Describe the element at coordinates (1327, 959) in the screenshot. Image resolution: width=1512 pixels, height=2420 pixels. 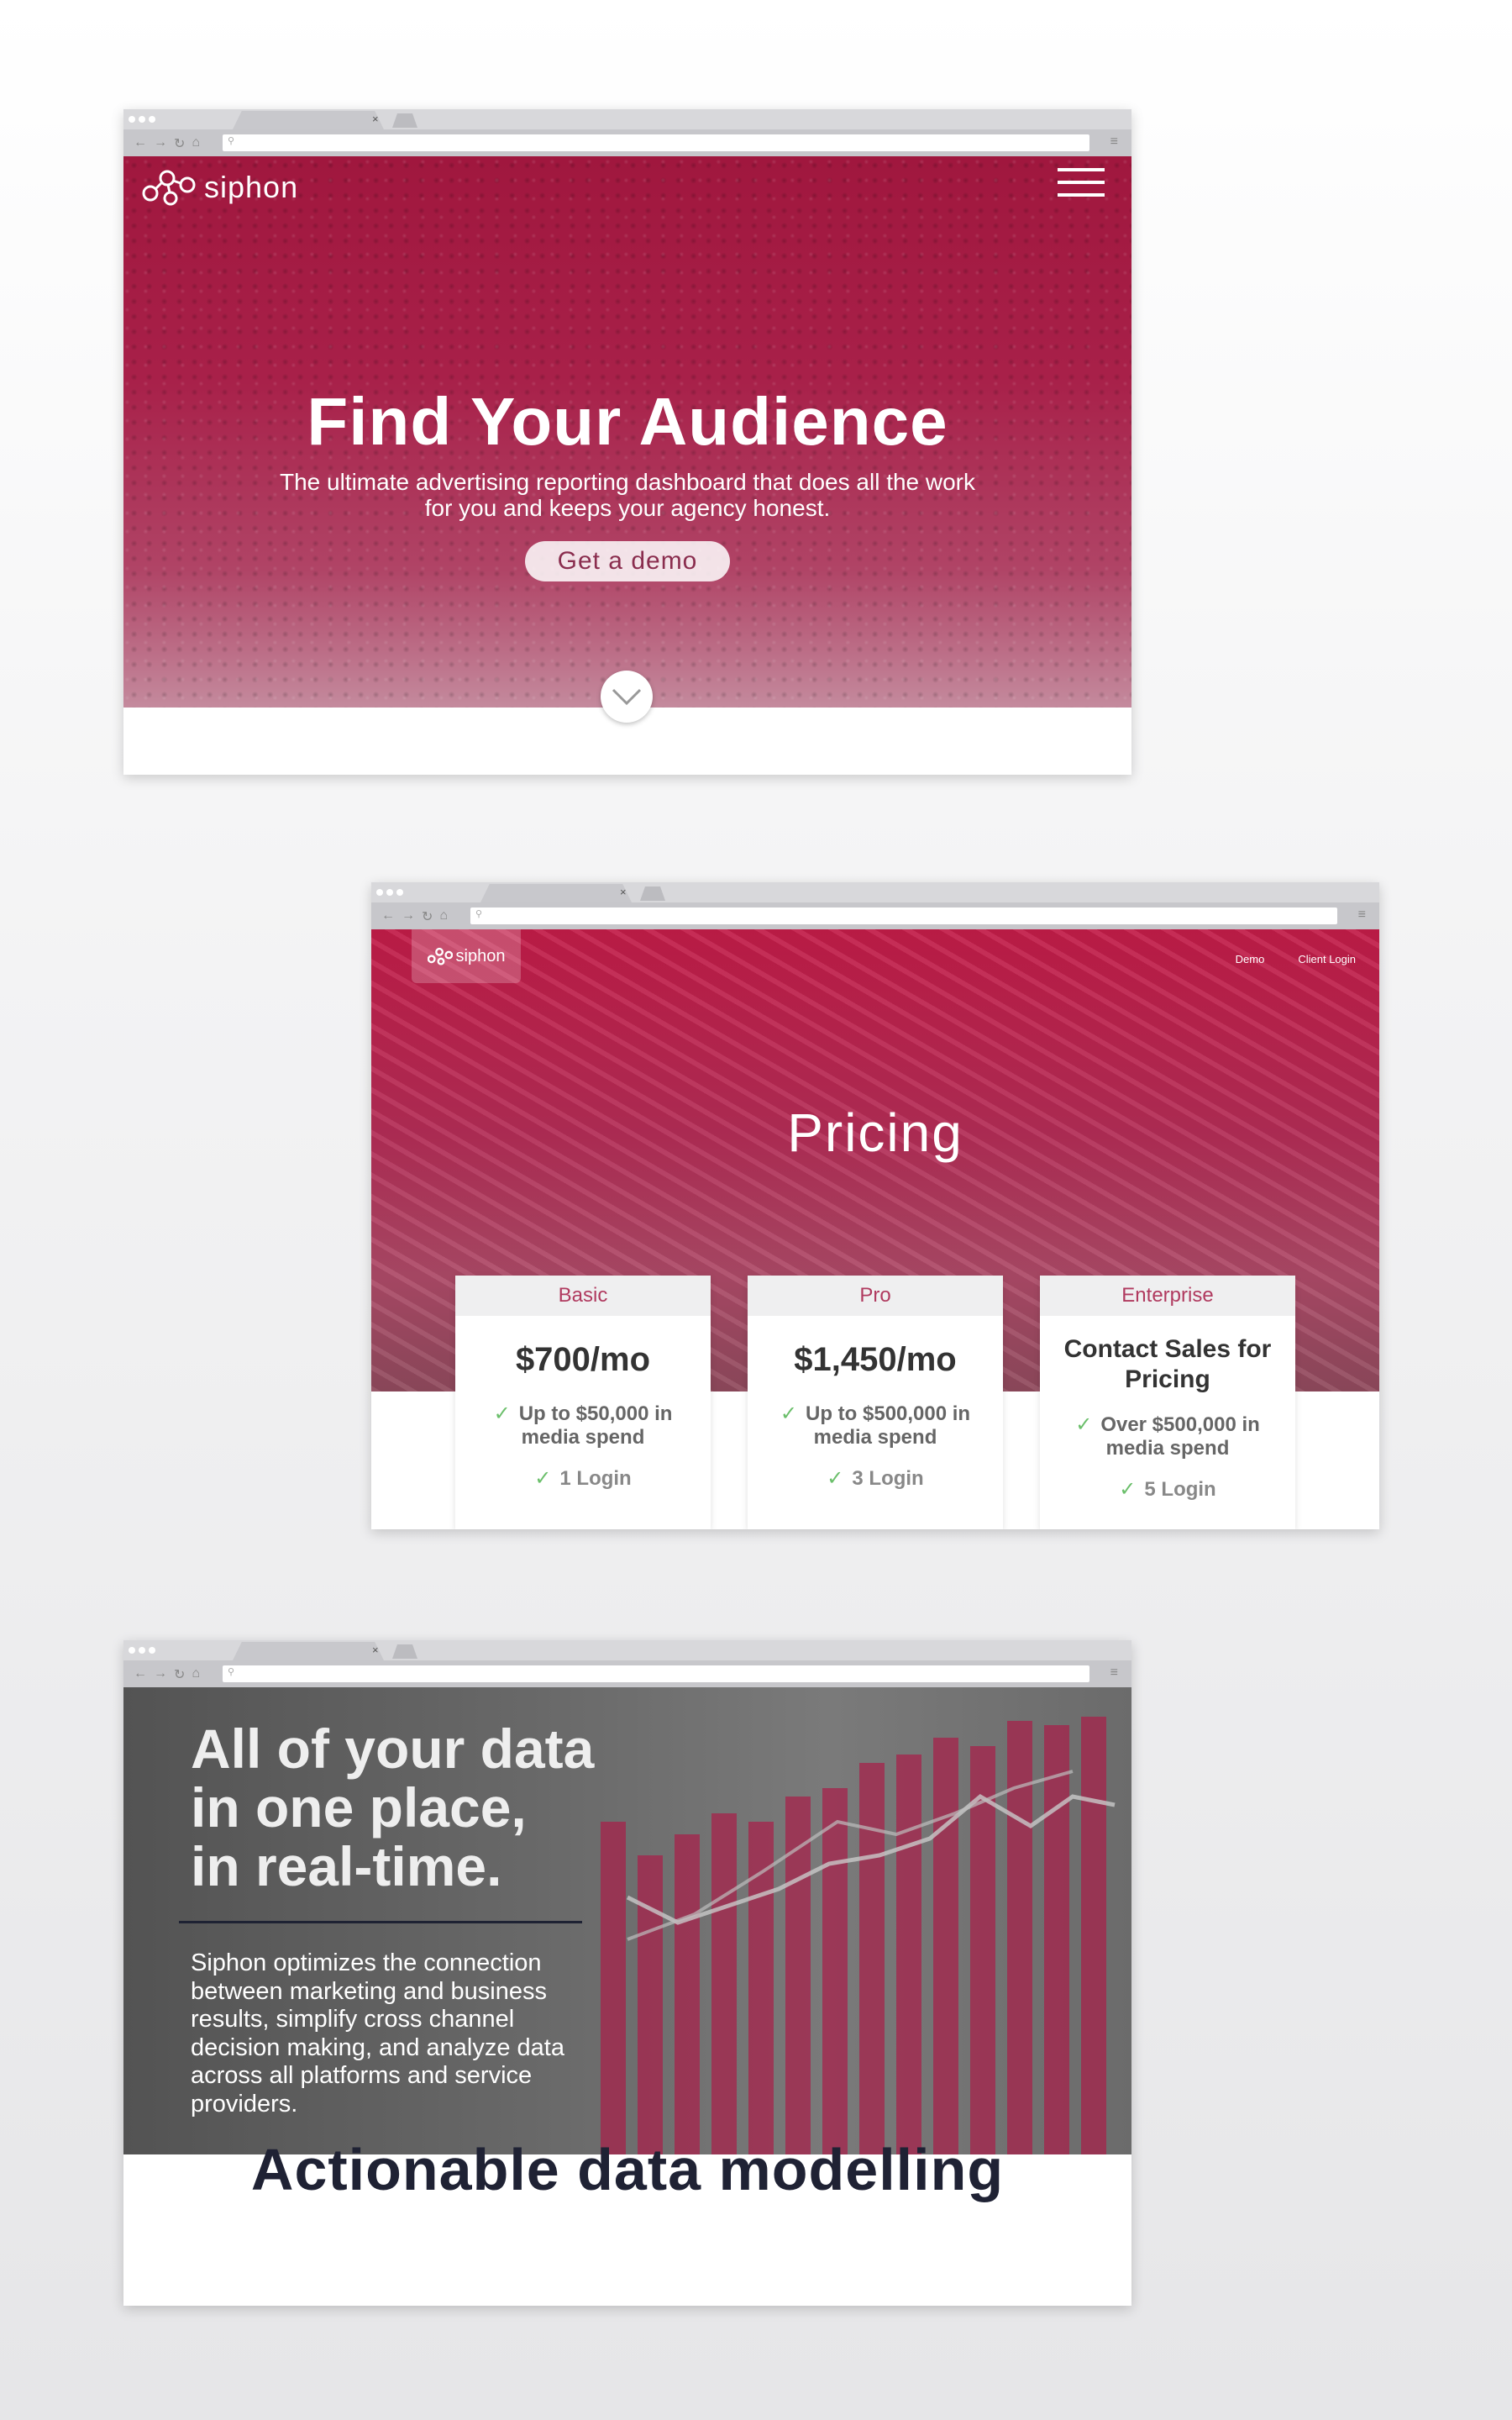
I see `nav-client-login-link: Client Login` at that location.